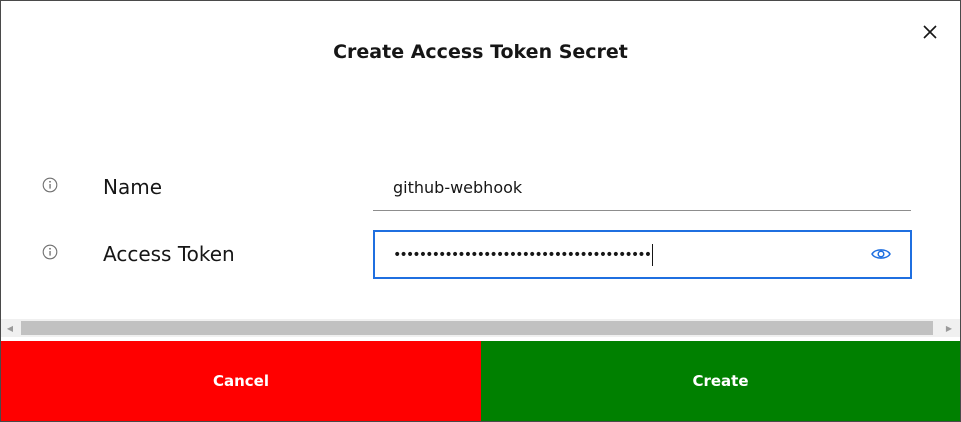 The image size is (961, 422). Describe the element at coordinates (169, 254) in the screenshot. I see `access-token-label: Access Token` at that location.